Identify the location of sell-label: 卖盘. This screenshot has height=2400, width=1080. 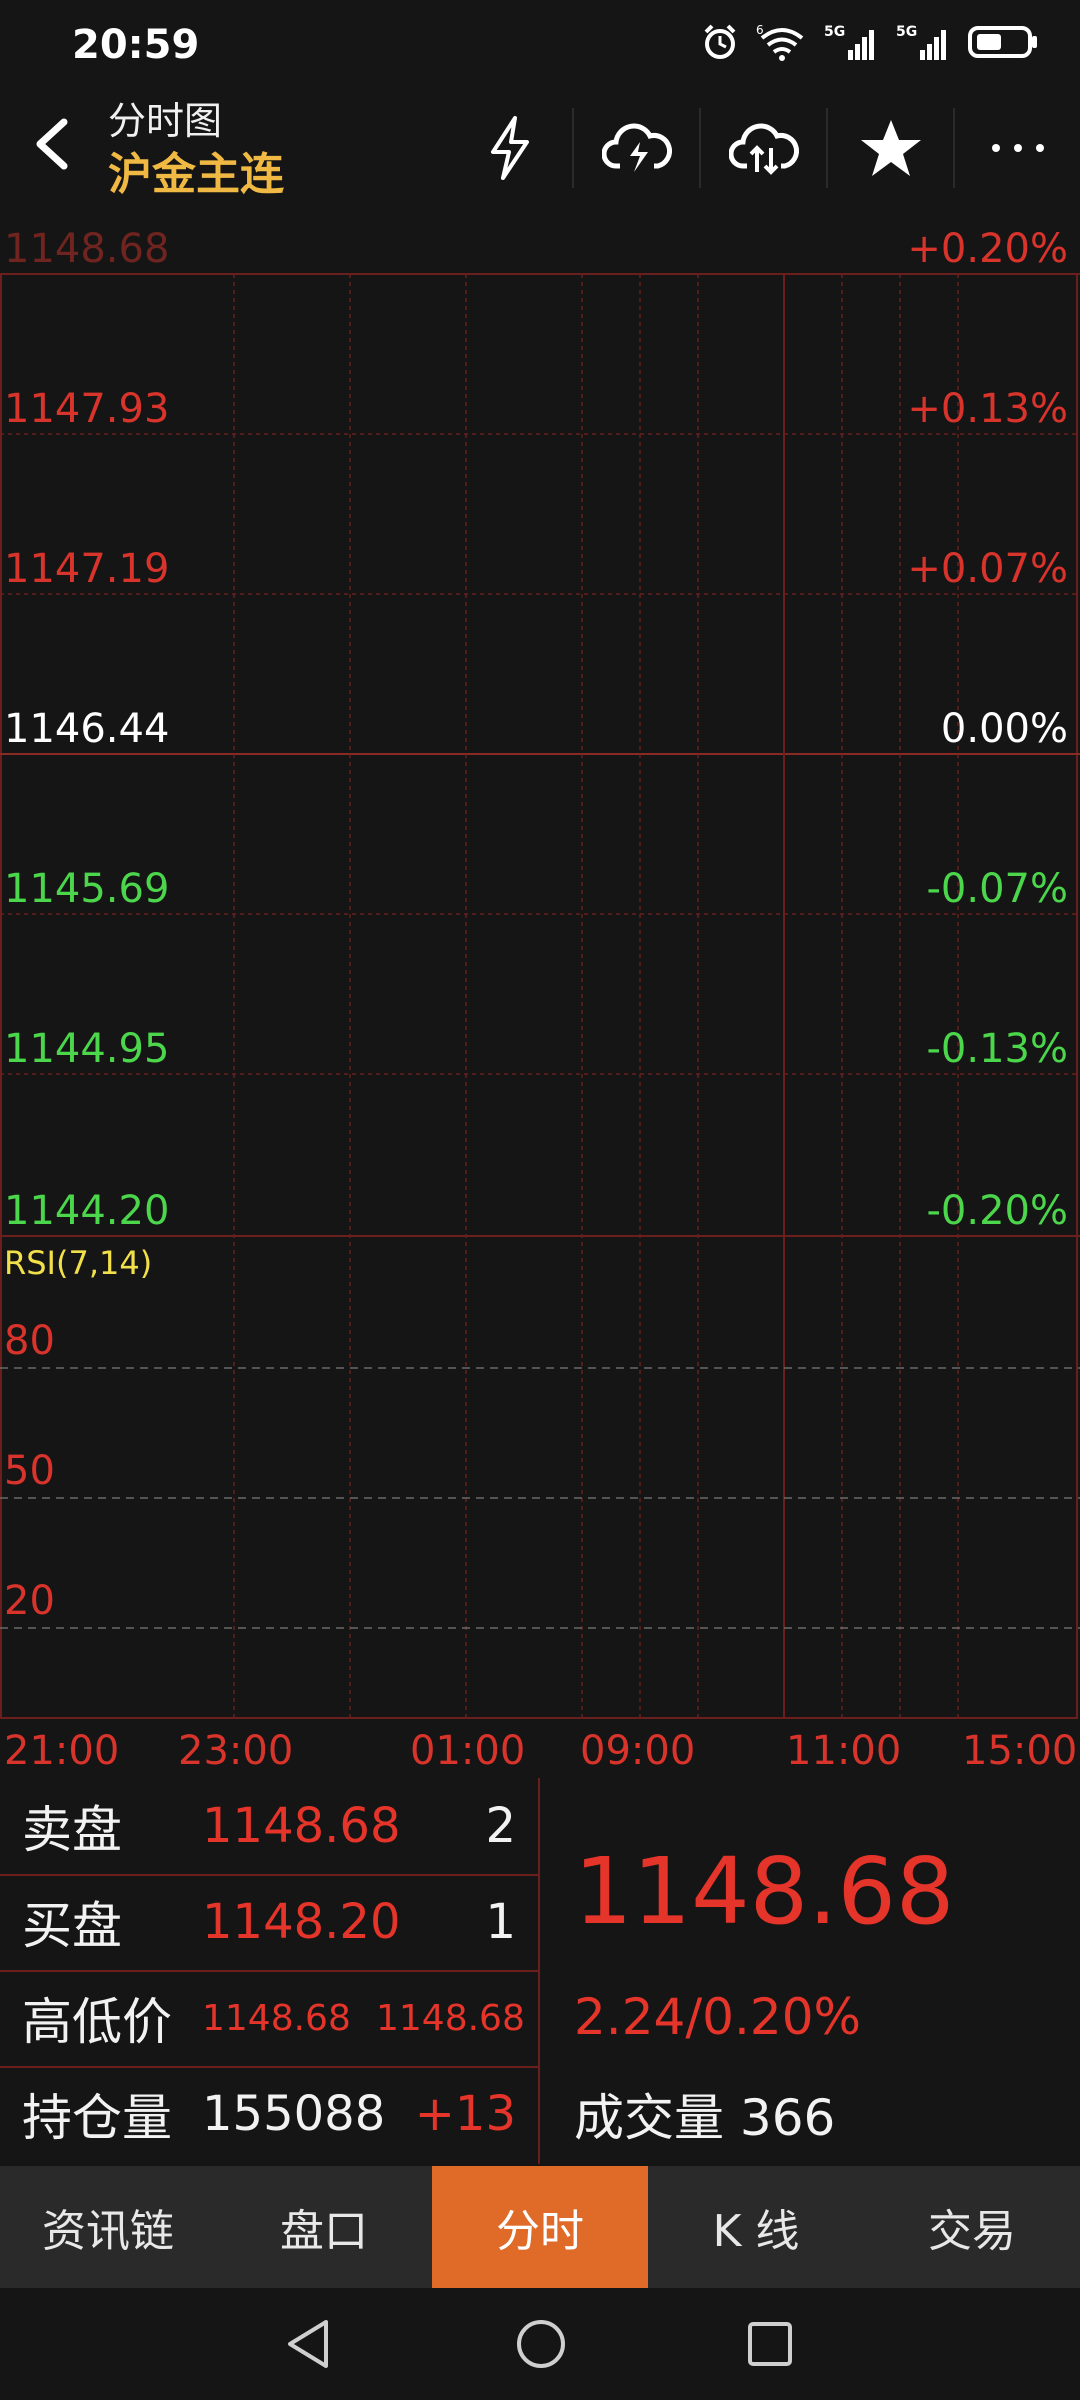
(72, 1830).